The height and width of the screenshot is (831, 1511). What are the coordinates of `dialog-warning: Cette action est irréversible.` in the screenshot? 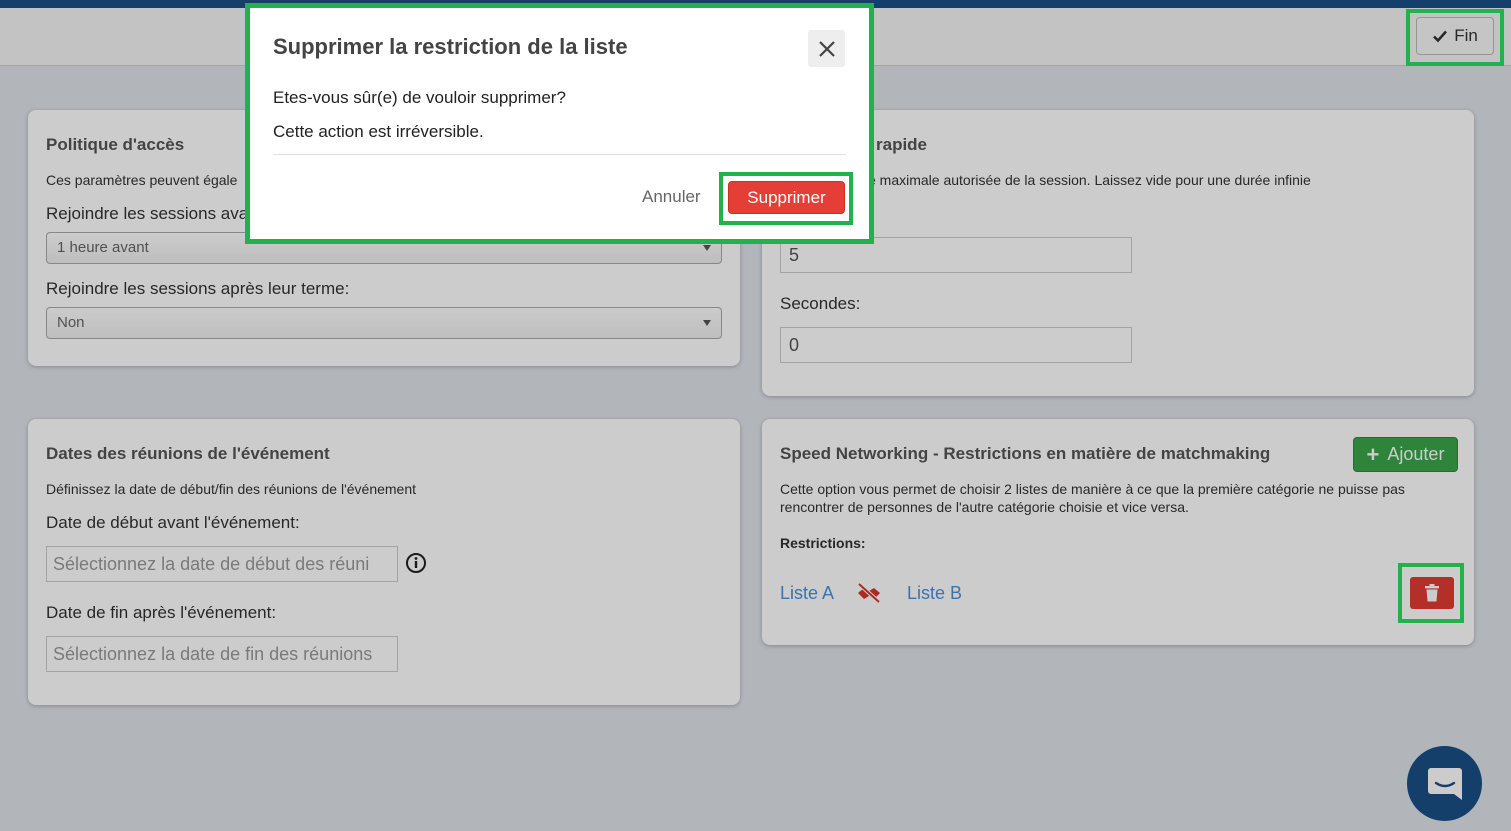 It's located at (378, 131).